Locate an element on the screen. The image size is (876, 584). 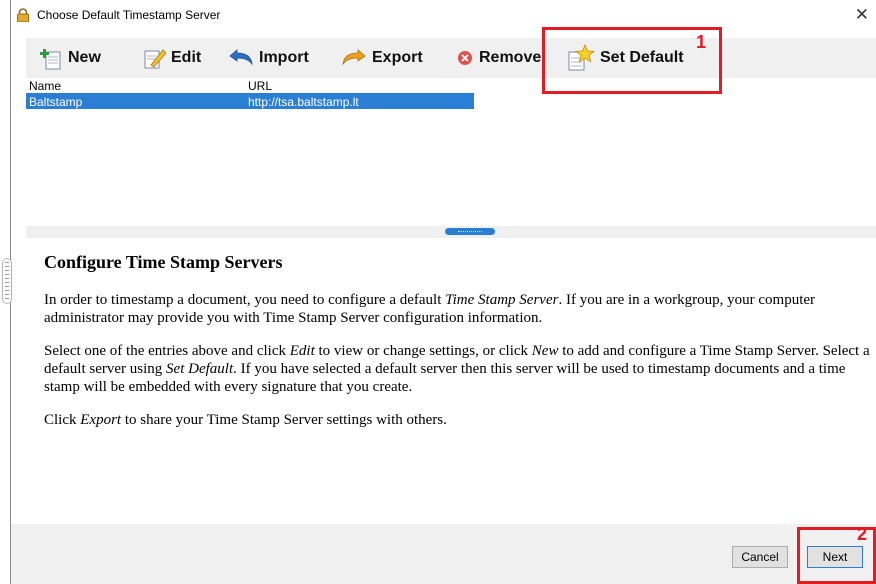
lock-icon is located at coordinates (23, 15).